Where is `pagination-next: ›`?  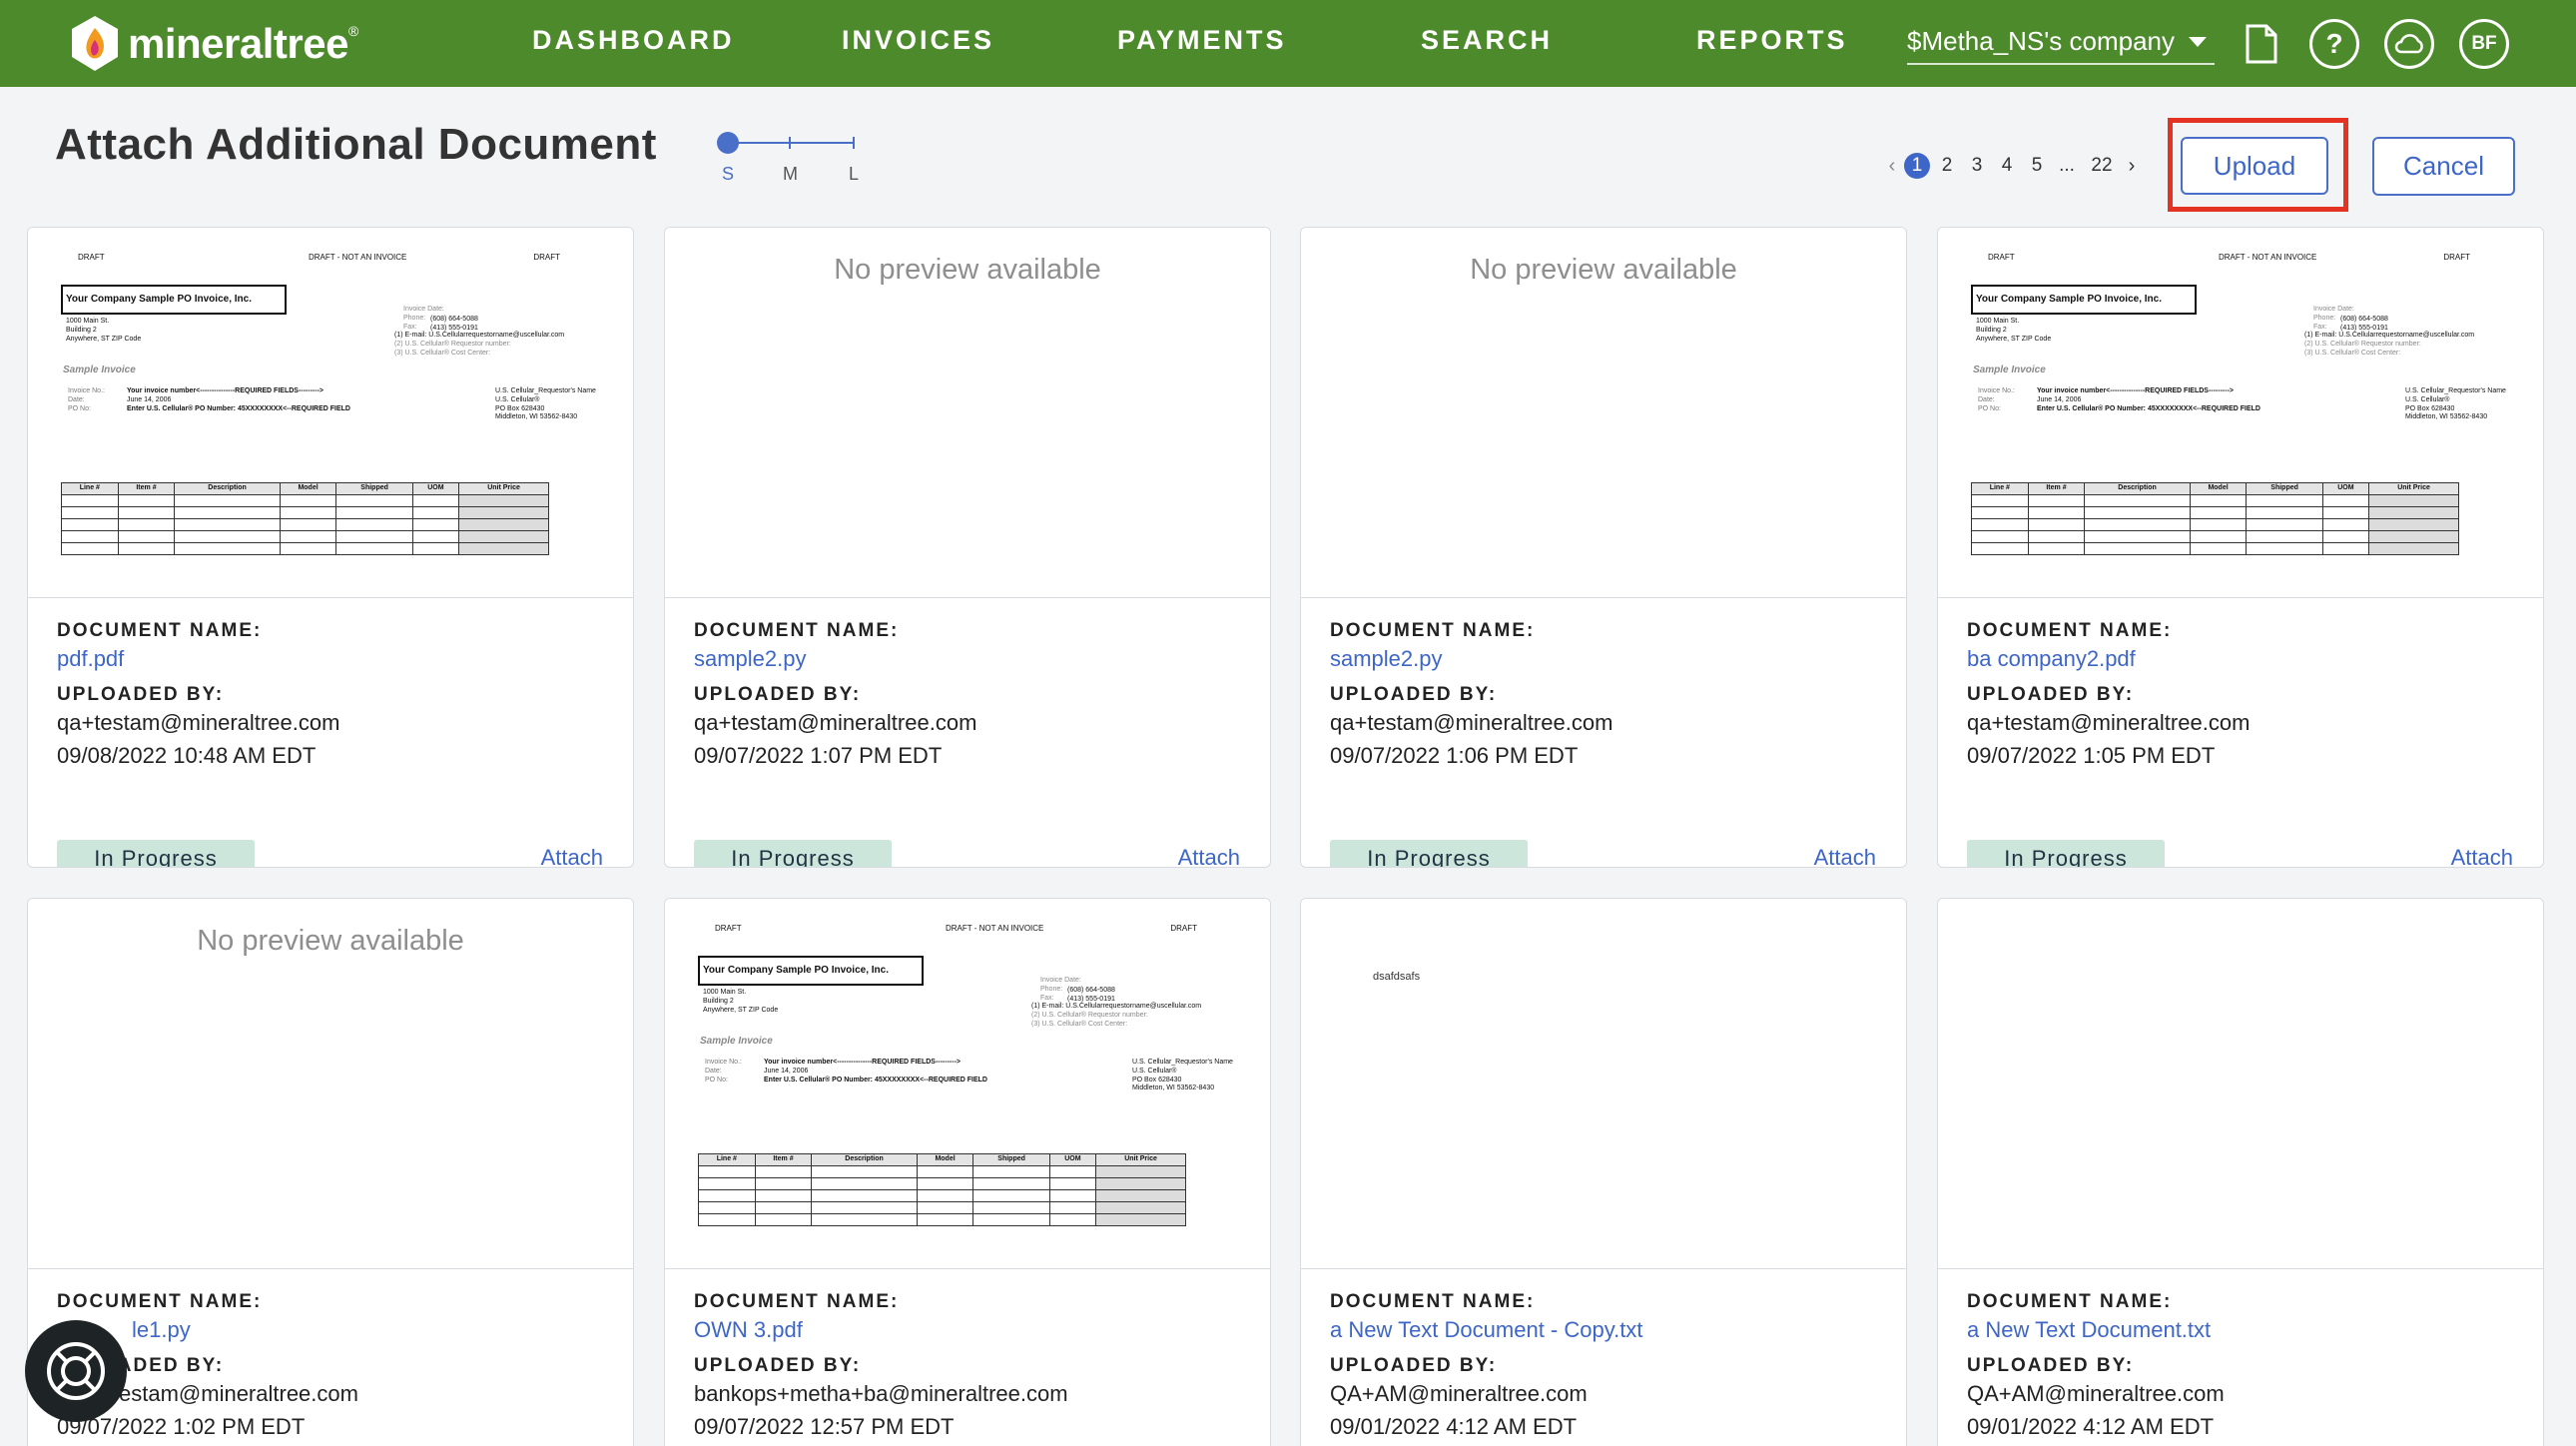 pagination-next: › is located at coordinates (2132, 166).